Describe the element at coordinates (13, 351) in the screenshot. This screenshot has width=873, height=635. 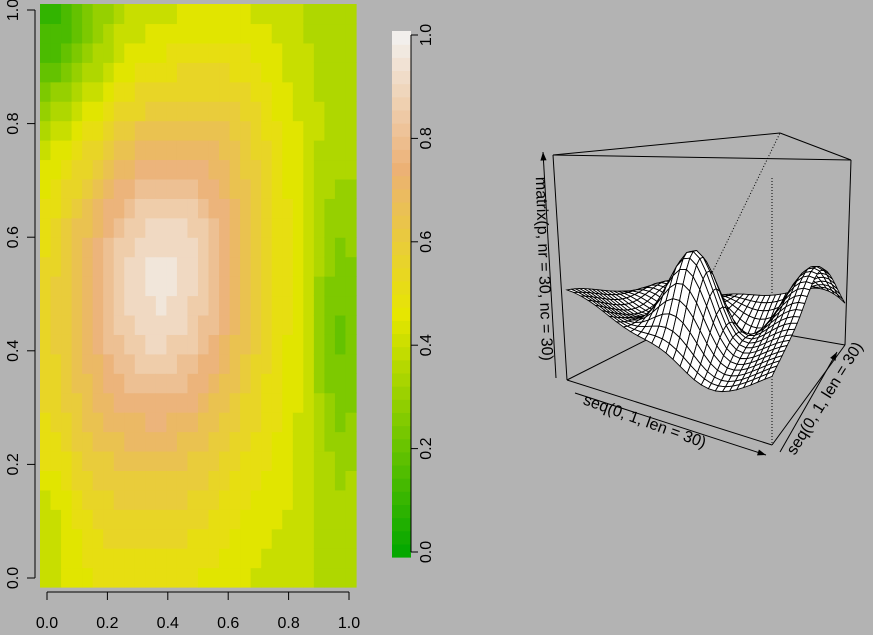
I see `heatmap-y-tick-label: 0.4` at that location.